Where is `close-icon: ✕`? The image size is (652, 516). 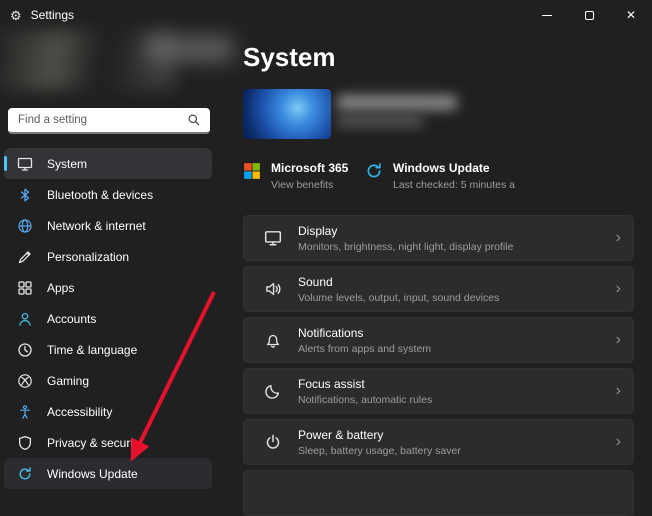 close-icon: ✕ is located at coordinates (631, 15).